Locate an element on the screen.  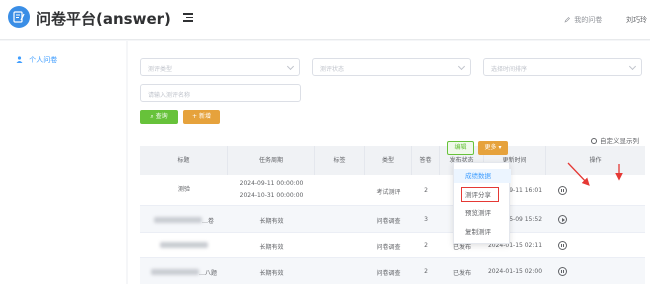
row-title: 测验 is located at coordinates (183, 189).